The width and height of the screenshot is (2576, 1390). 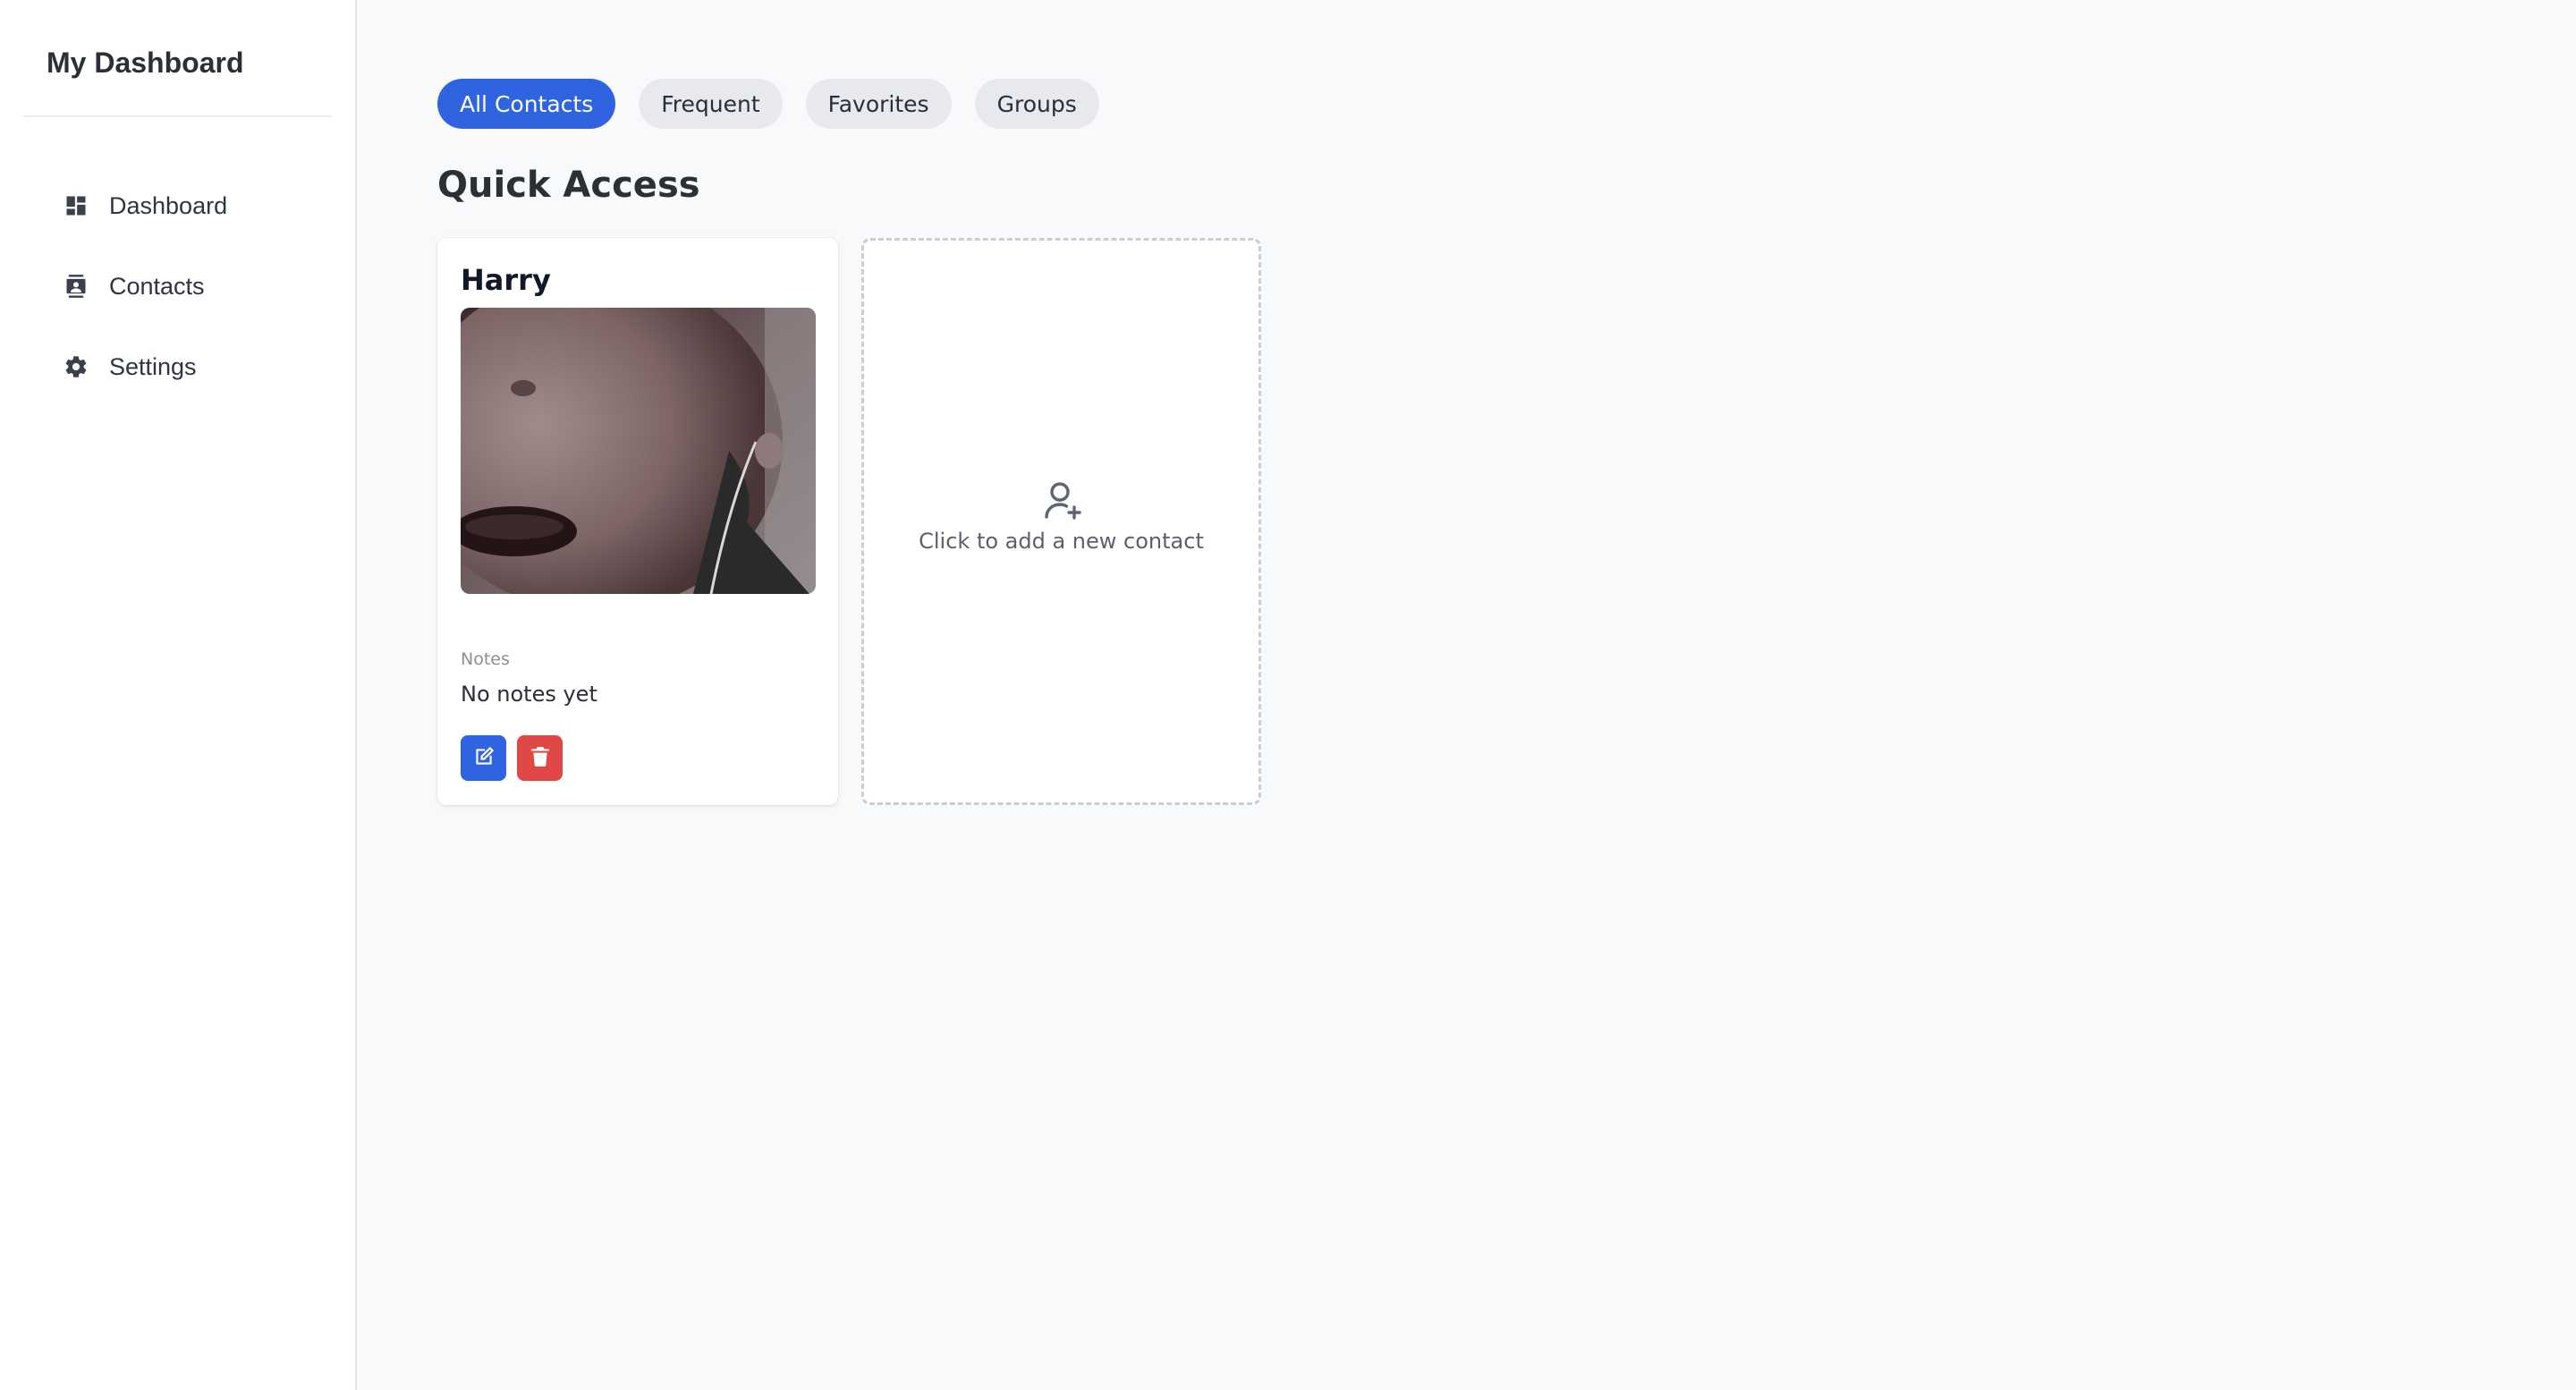 I want to click on edit-button, so click(x=483, y=758).